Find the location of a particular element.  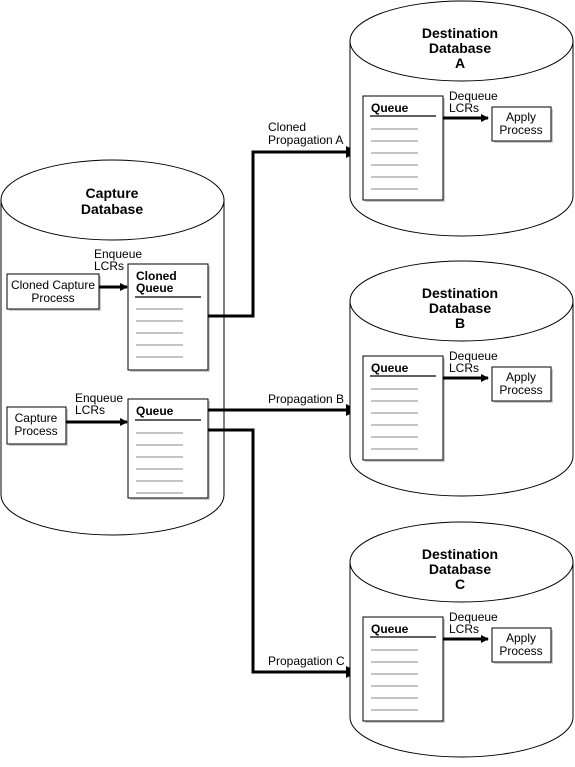

destination-title: A is located at coordinates (460, 63).